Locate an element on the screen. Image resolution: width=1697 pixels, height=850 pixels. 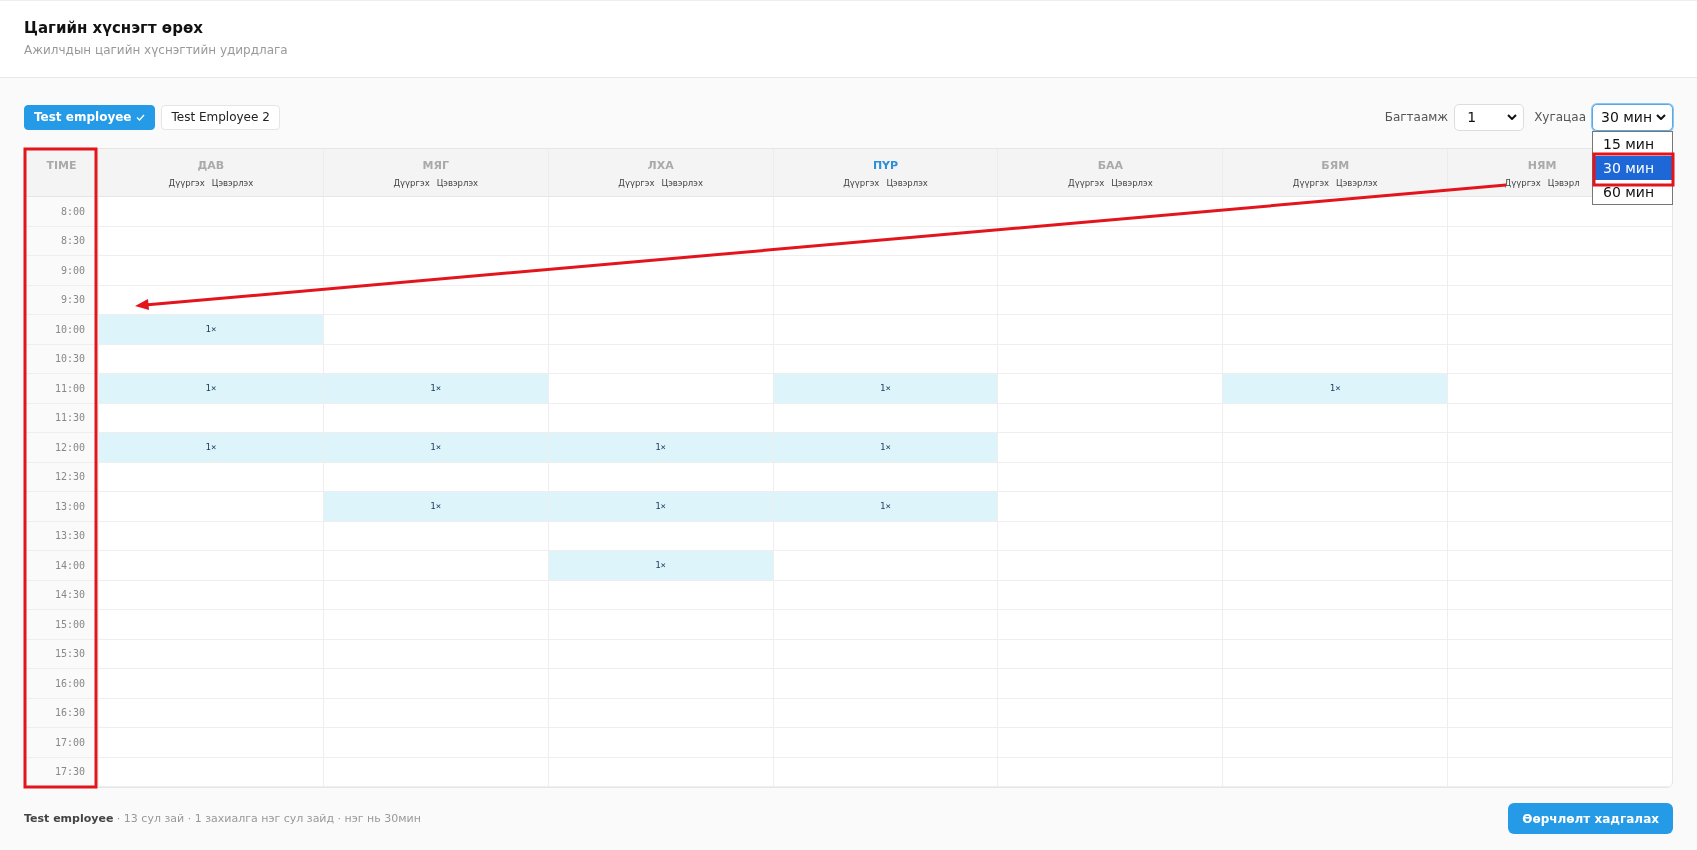
time-label: 8:00 is located at coordinates (61, 212).